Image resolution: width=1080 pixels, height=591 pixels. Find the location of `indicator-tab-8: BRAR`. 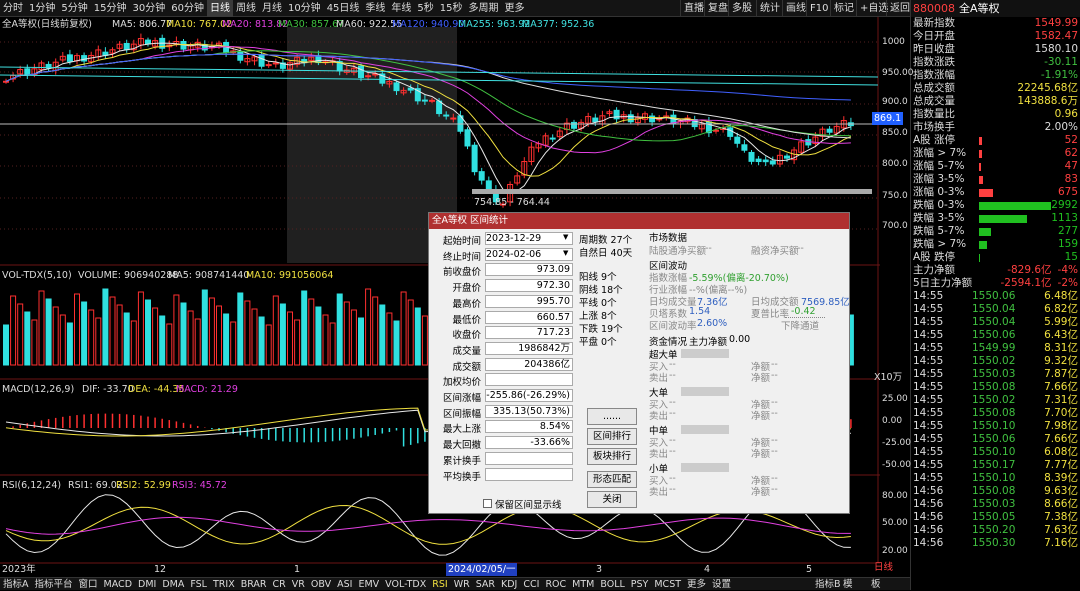

indicator-tab-8: BRAR is located at coordinates (254, 584).